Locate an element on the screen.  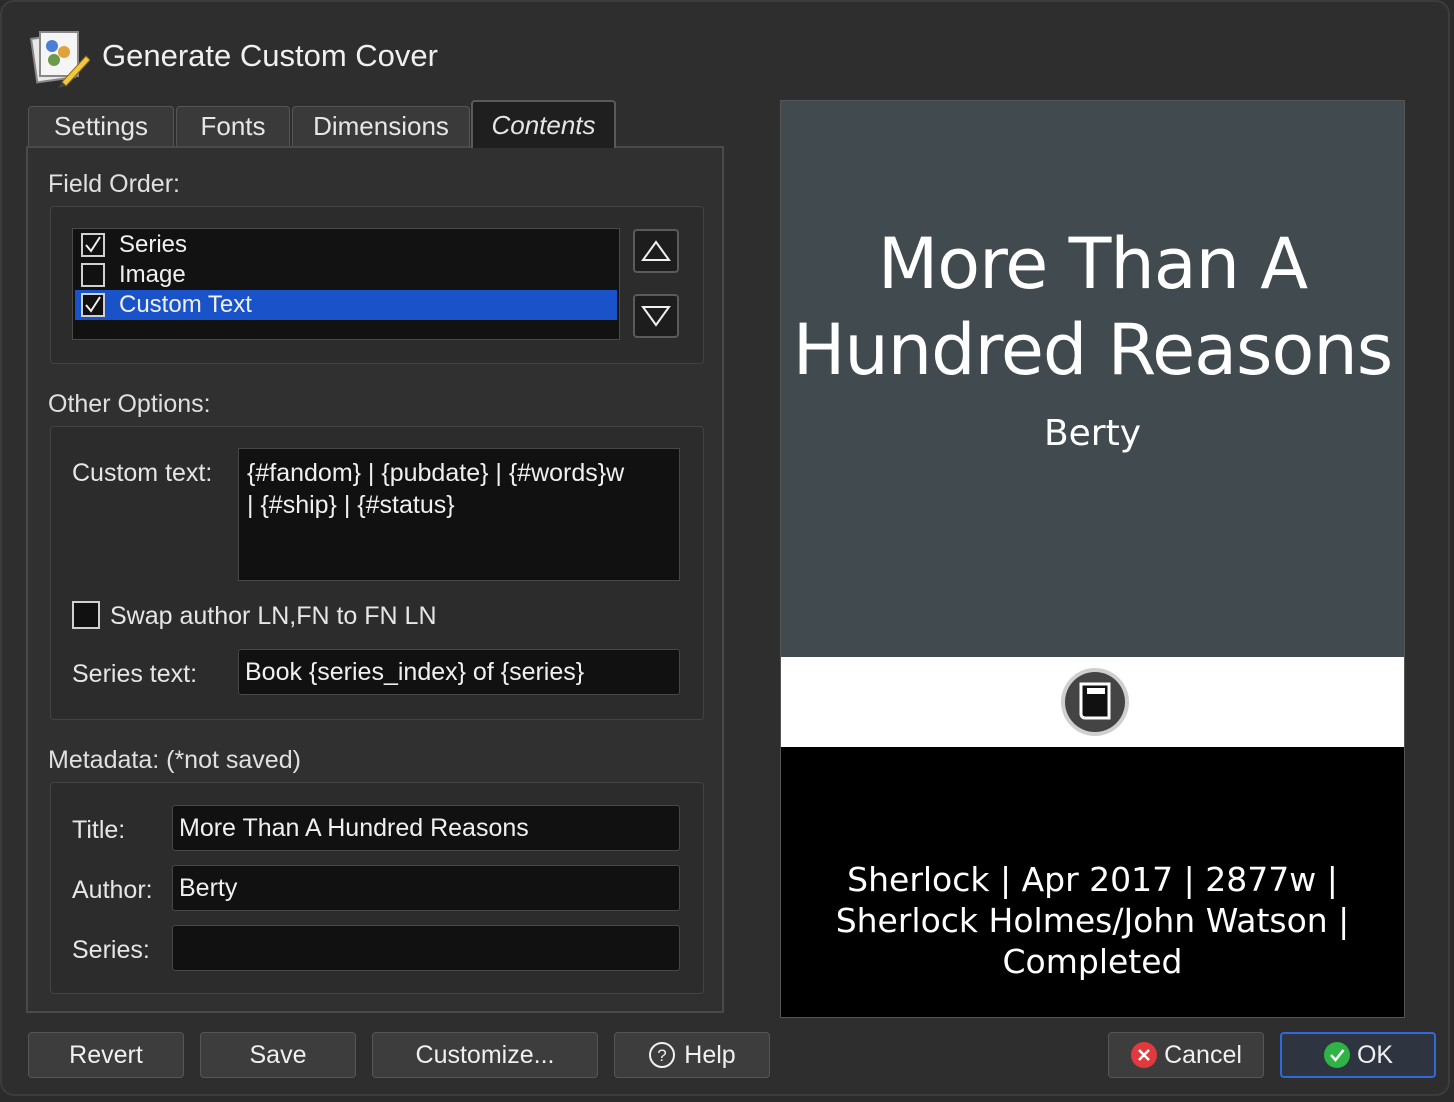
title-label: Title: is located at coordinates (99, 830).